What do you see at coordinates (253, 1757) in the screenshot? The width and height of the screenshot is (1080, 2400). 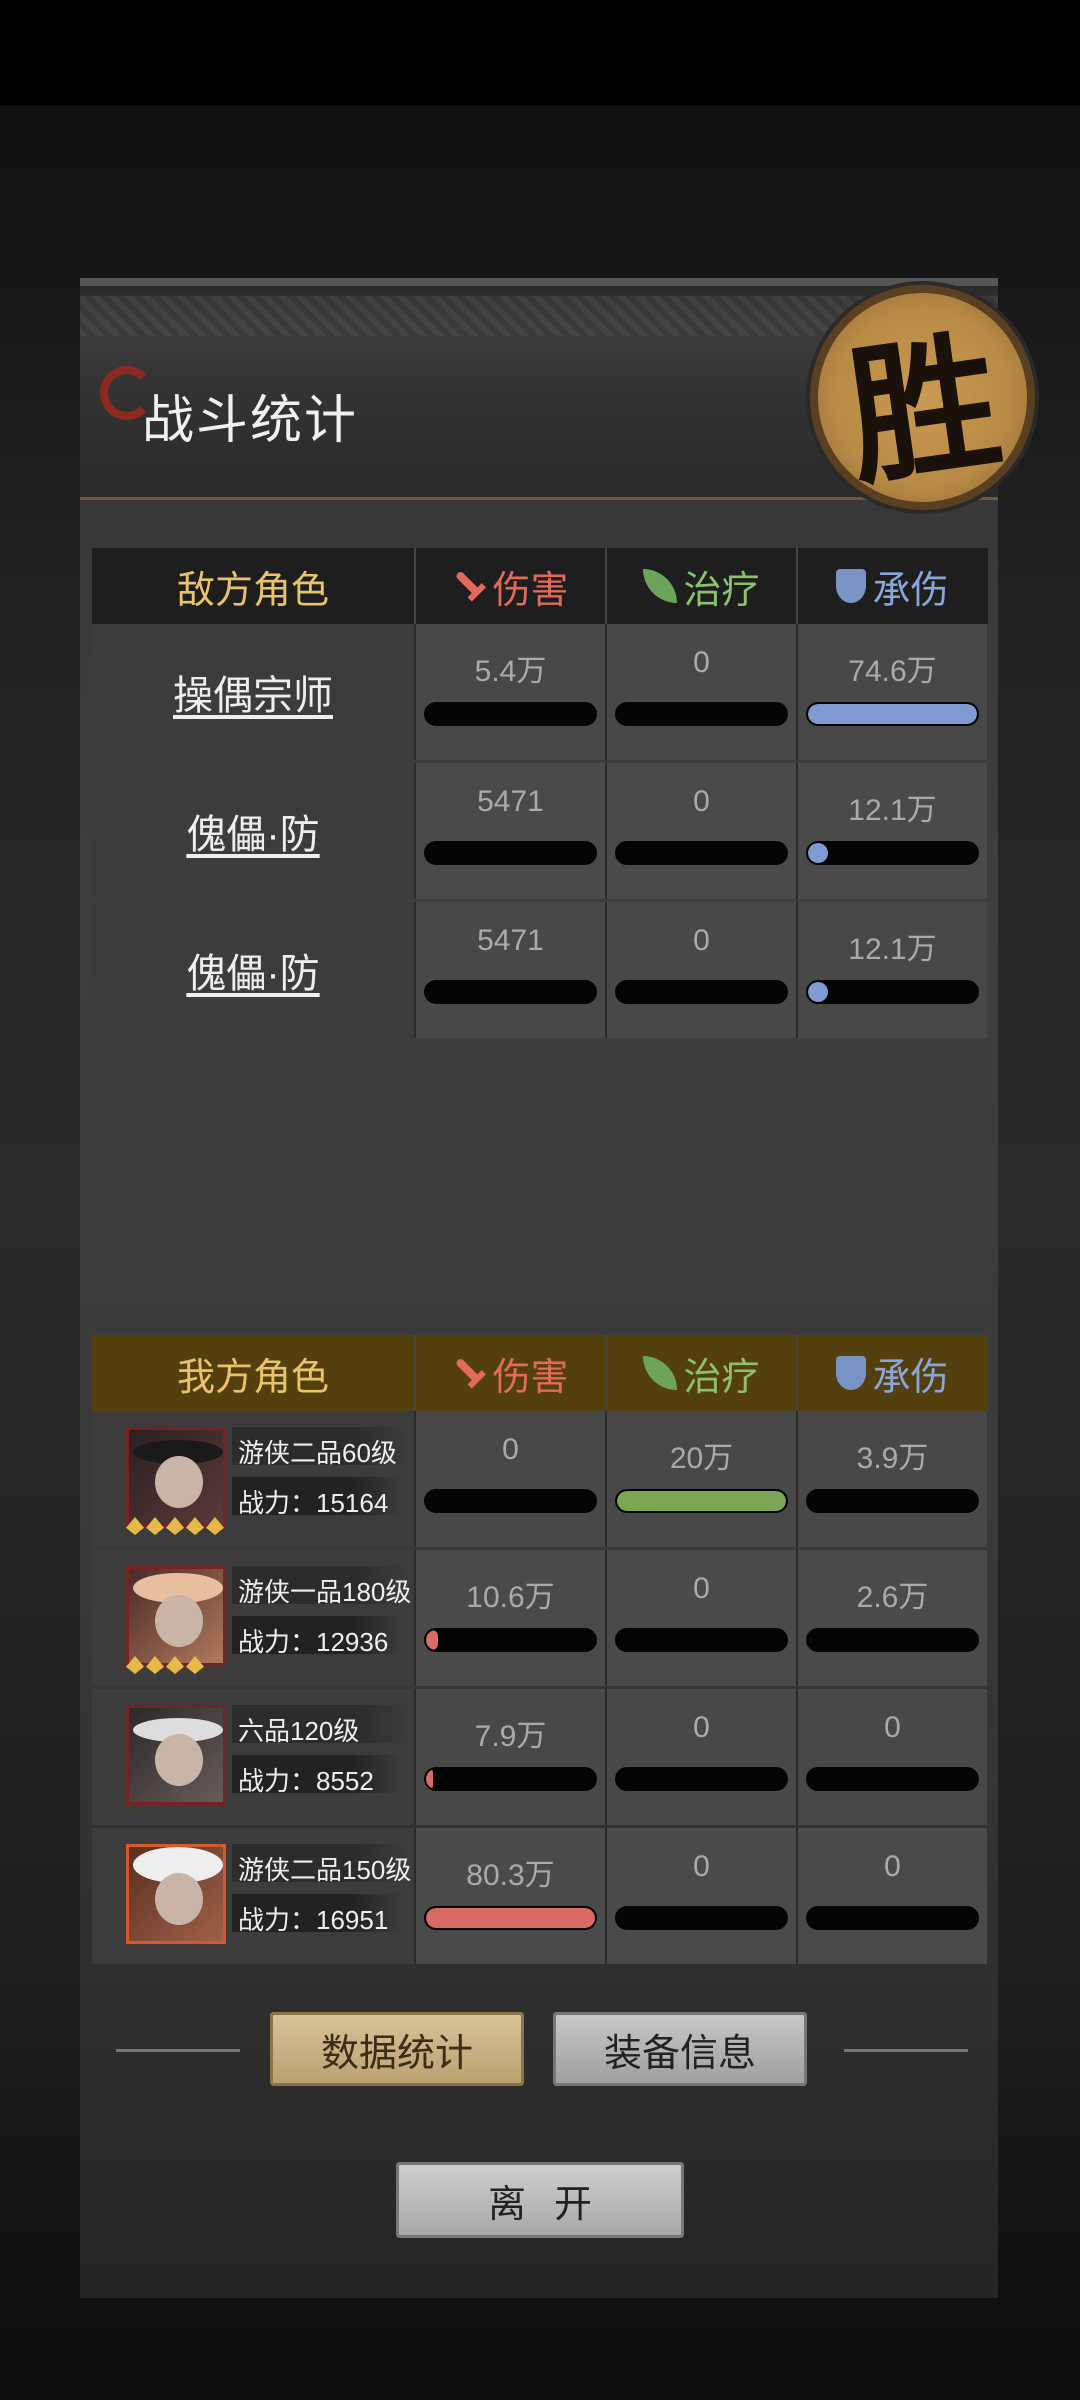 I see `ally-char-cell: 六品120级 战力：8552` at bounding box center [253, 1757].